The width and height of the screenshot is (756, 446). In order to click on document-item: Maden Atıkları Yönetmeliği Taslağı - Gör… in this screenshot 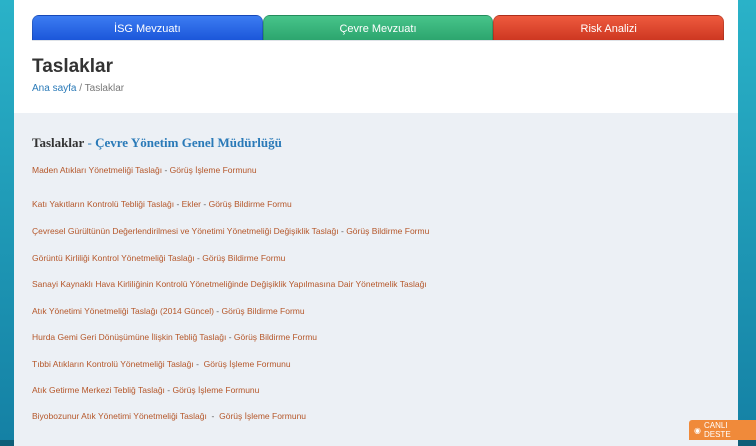, I will do `click(144, 170)`.